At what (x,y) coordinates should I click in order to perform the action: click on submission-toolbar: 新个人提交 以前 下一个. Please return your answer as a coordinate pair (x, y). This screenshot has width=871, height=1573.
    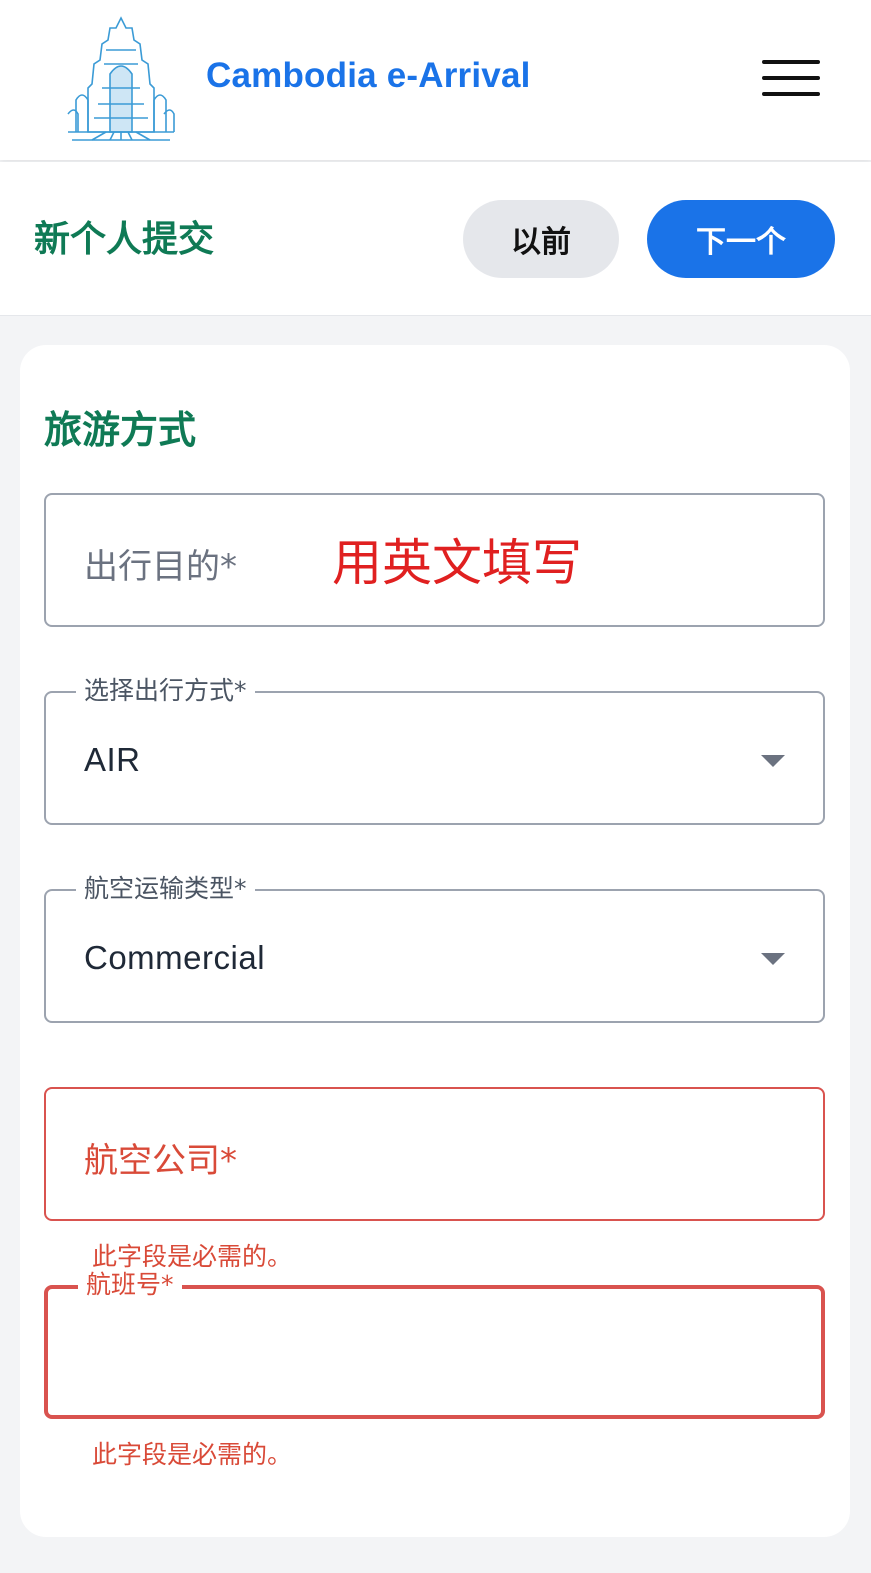
    Looking at the image, I should click on (435, 239).